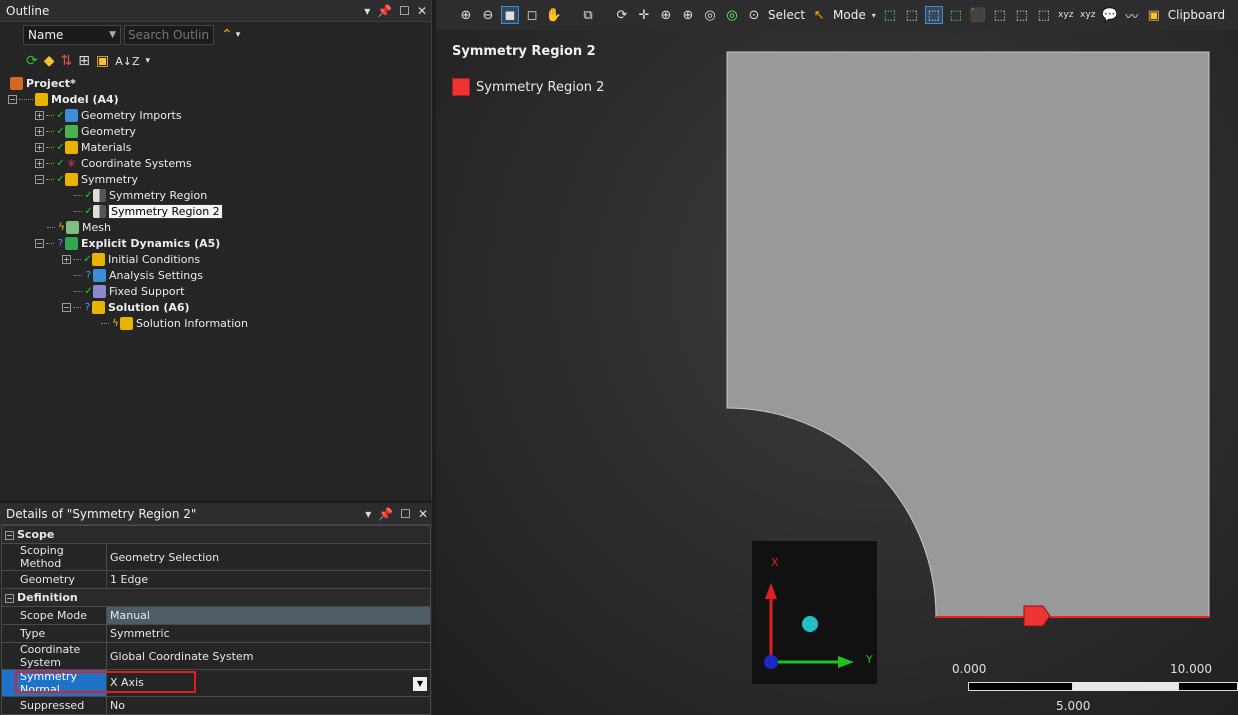  Describe the element at coordinates (108, 131) in the screenshot. I see `tree-label: Geometry` at that location.